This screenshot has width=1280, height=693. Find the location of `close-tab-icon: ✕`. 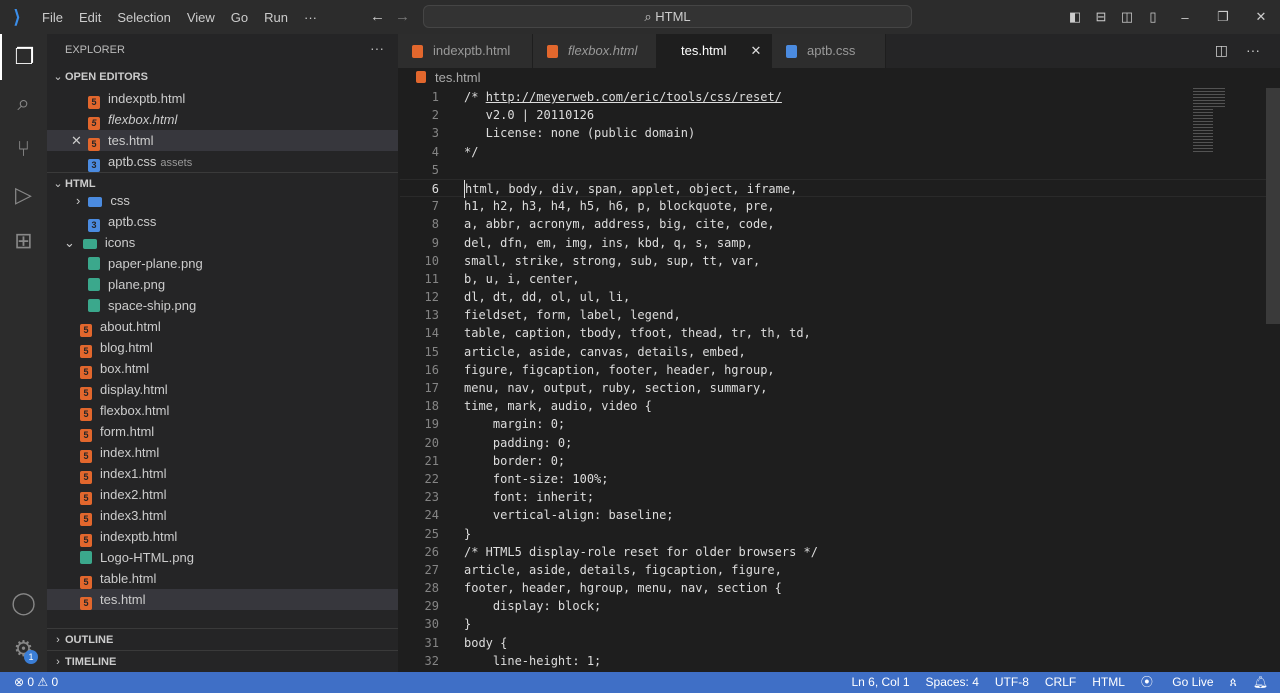

close-tab-icon: ✕ is located at coordinates (756, 51).